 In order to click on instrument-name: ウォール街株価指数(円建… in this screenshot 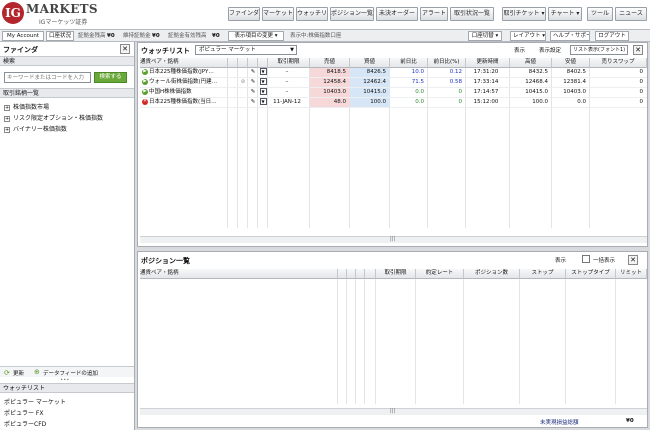, I will do `click(183, 82)`.